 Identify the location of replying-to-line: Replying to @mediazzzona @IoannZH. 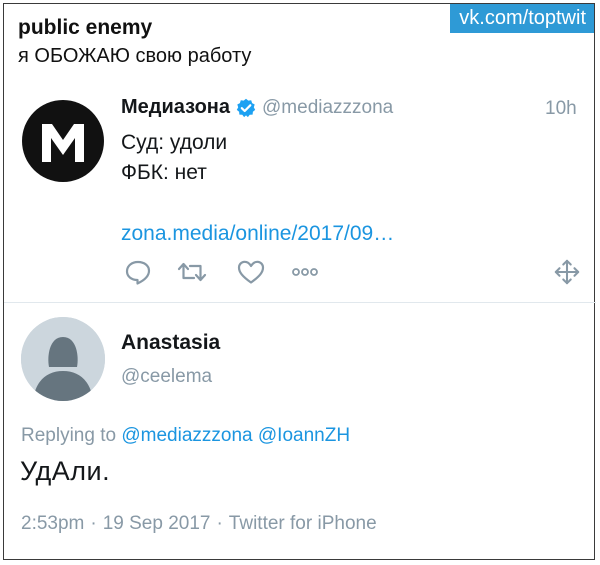
(185, 436).